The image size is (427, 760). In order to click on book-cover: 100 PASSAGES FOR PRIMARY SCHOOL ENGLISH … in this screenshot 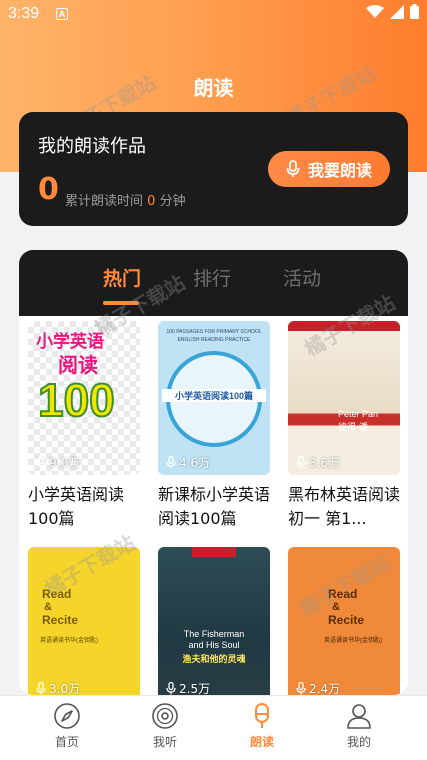, I will do `click(214, 398)`.